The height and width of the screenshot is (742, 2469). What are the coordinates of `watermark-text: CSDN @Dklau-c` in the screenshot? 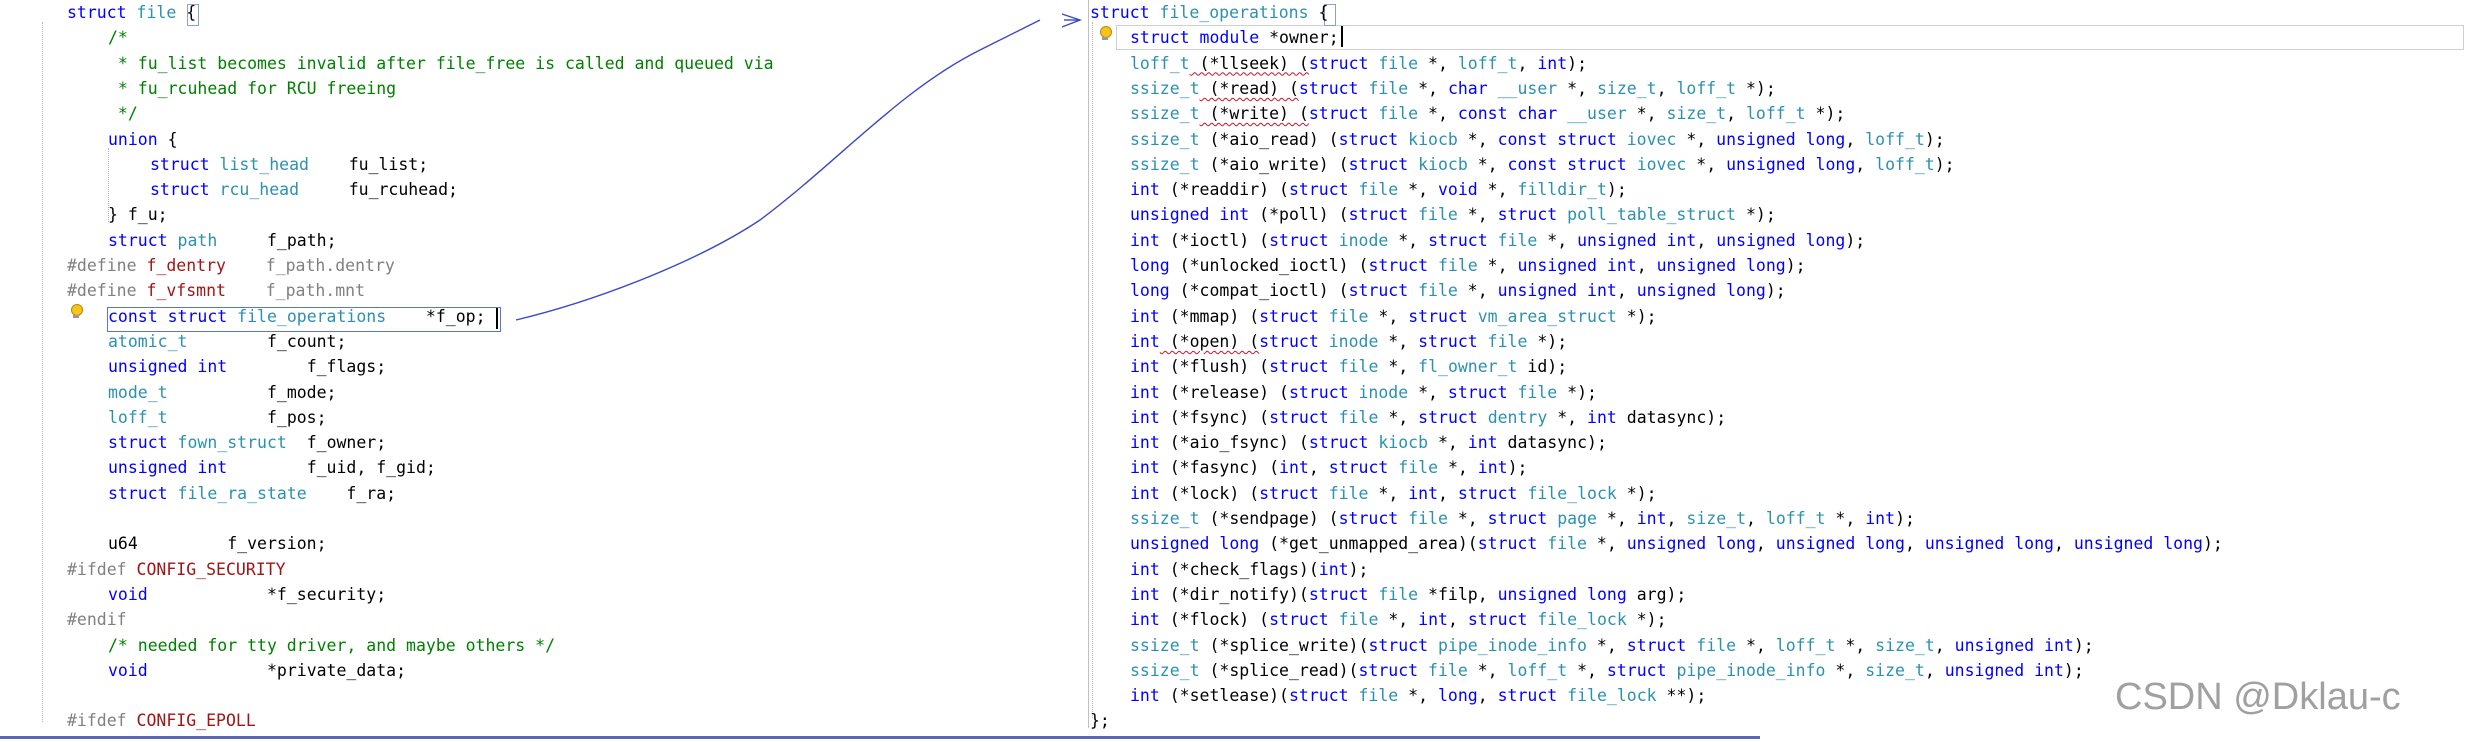 It's located at (2258, 697).